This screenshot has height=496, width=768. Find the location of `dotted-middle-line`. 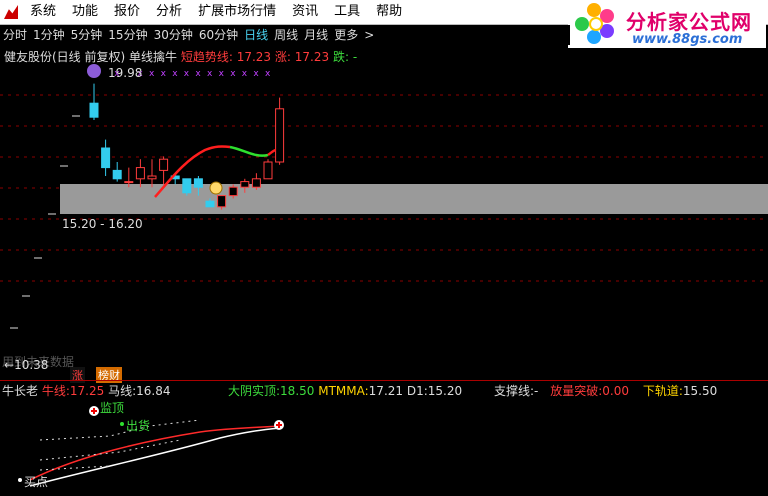

dotted-middle-line is located at coordinates (110, 450).